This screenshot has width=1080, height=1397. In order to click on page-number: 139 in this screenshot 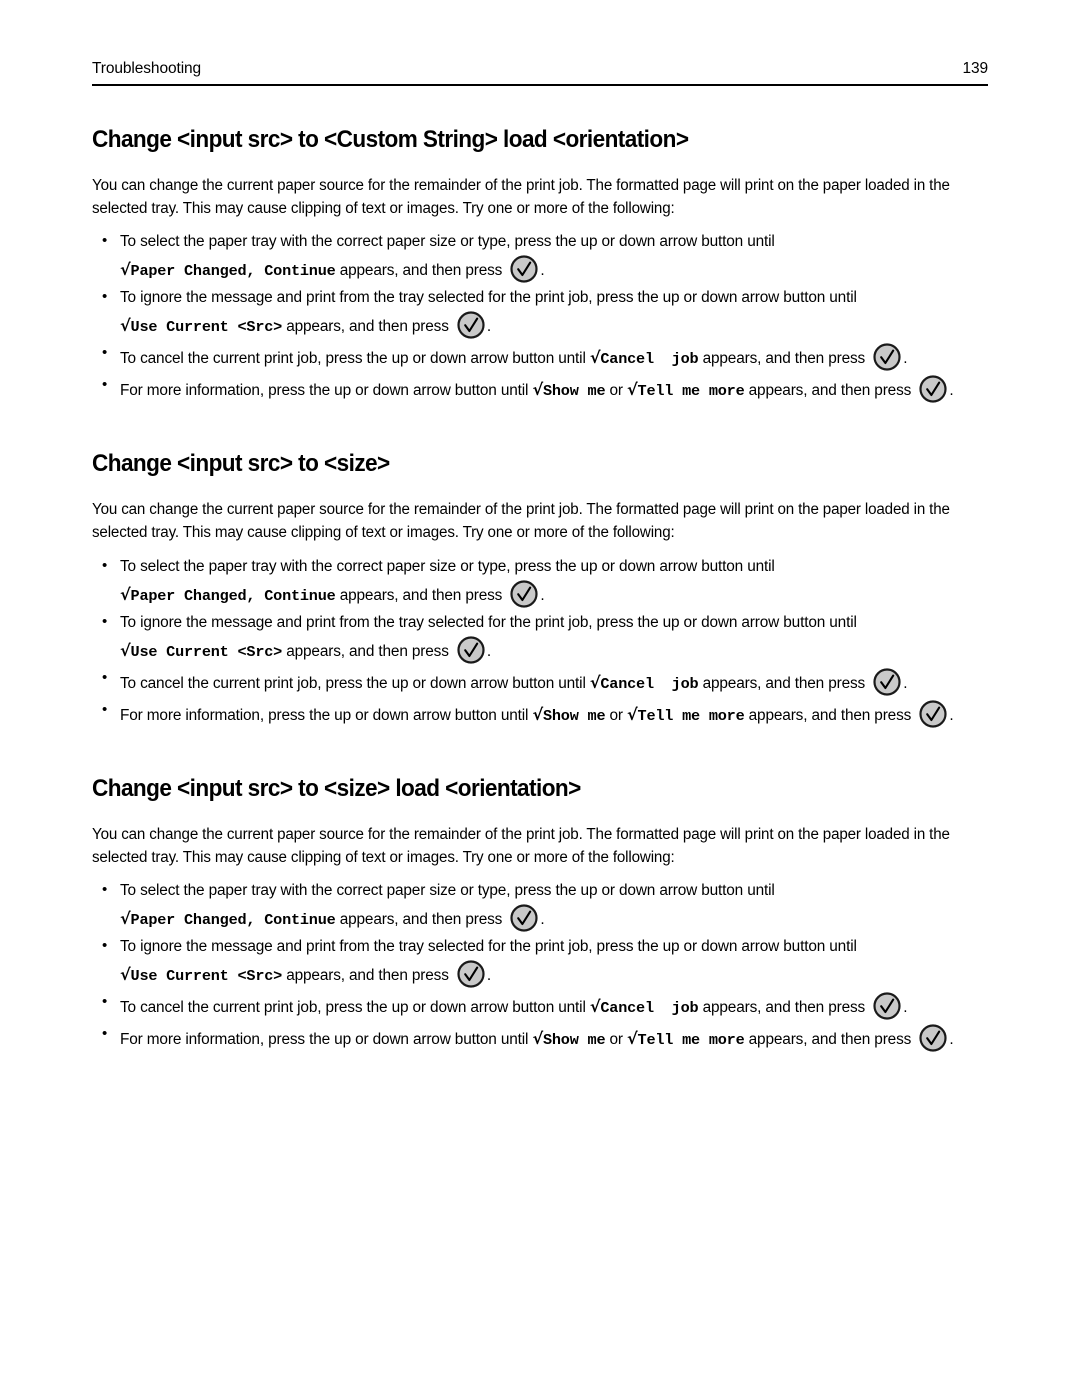, I will do `click(975, 68)`.